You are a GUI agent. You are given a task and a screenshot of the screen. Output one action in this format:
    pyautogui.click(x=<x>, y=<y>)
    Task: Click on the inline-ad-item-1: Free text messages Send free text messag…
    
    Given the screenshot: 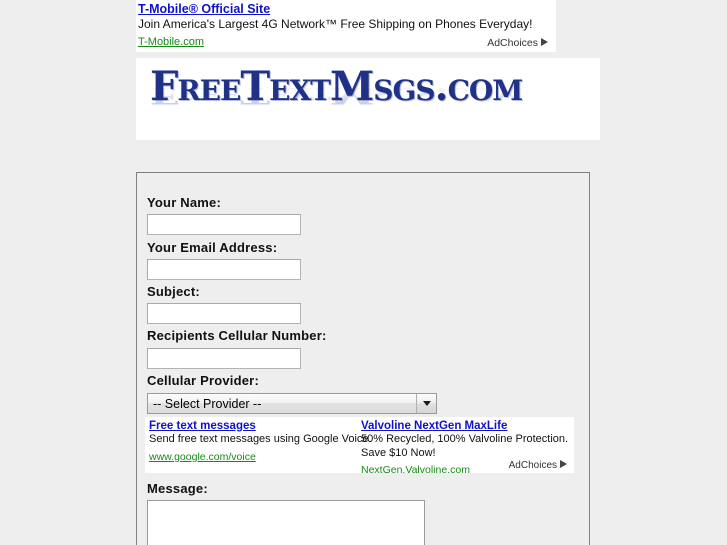 What is the action you would take?
    pyautogui.click(x=260, y=442)
    